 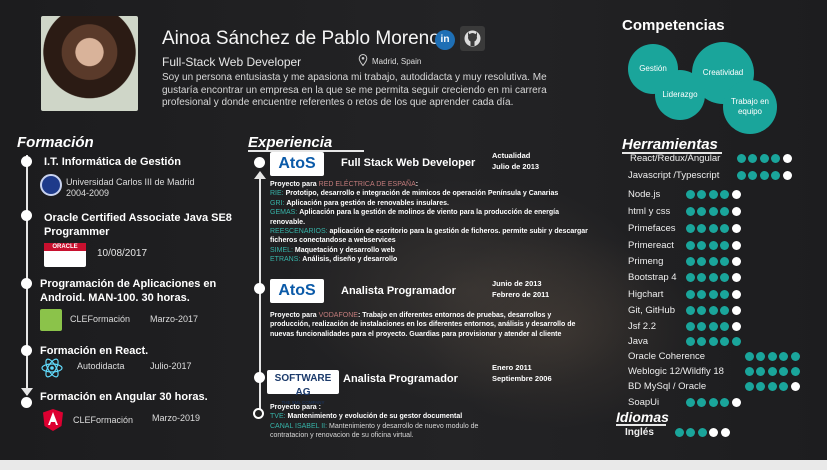 What do you see at coordinates (65, 255) in the screenshot?
I see `oracle-certified-badge-icon: ORACLE` at bounding box center [65, 255].